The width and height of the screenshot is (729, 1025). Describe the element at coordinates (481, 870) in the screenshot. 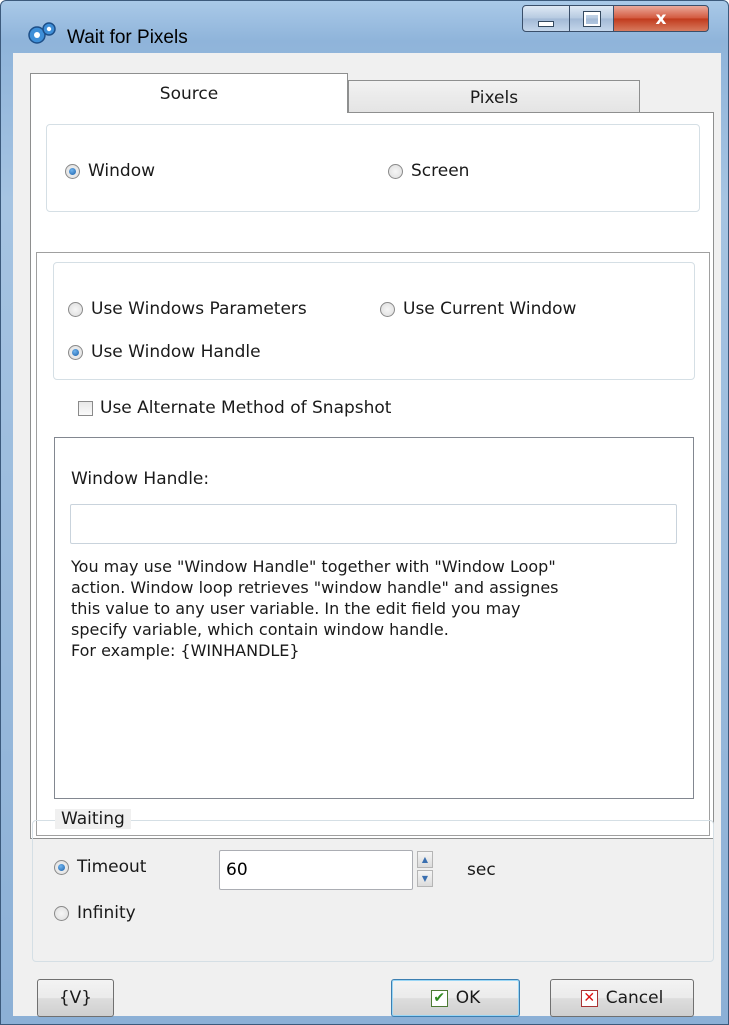

I see `timeout-unit: sec` at that location.